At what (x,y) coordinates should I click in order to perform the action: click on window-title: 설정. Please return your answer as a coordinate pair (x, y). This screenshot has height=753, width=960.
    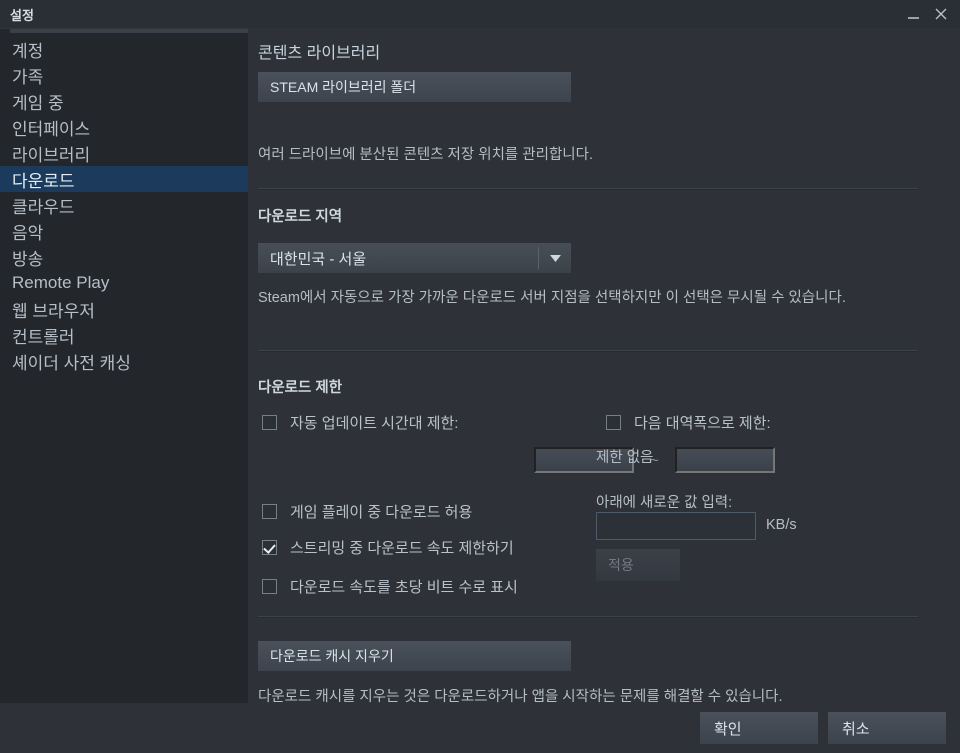
    Looking at the image, I should click on (22, 15).